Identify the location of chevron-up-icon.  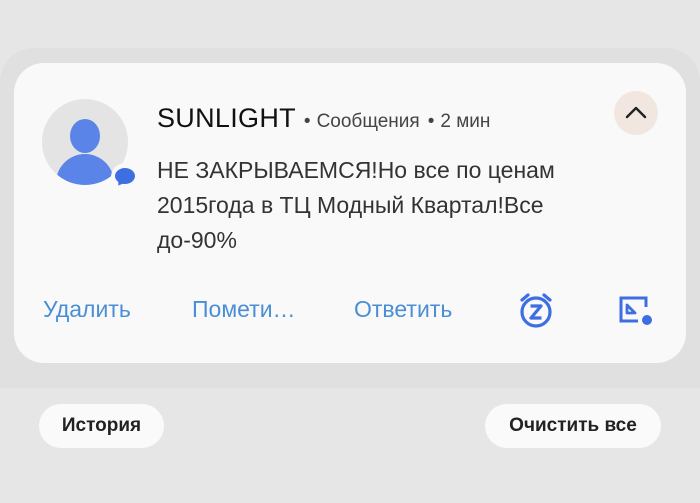
(636, 112).